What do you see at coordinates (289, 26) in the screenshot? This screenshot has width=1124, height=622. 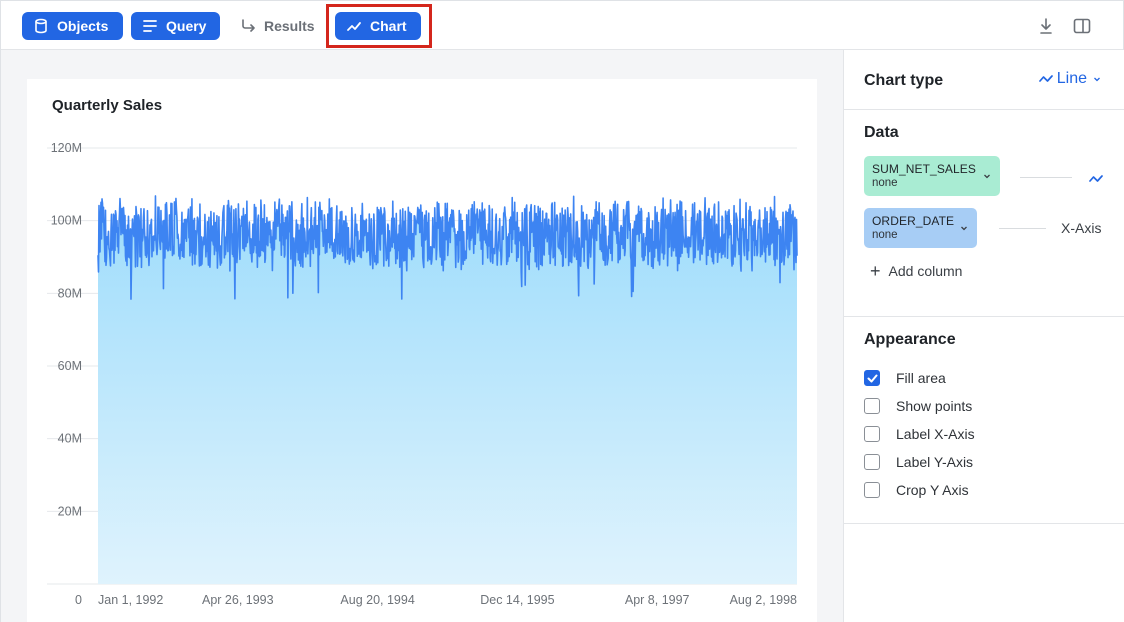 I see `results-label: Results` at bounding box center [289, 26].